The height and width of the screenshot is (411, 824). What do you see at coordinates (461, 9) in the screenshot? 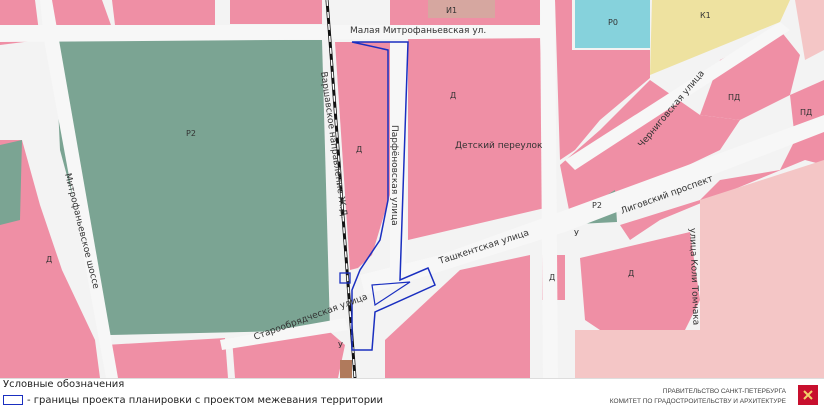
I see `zone-i1-brown` at bounding box center [461, 9].